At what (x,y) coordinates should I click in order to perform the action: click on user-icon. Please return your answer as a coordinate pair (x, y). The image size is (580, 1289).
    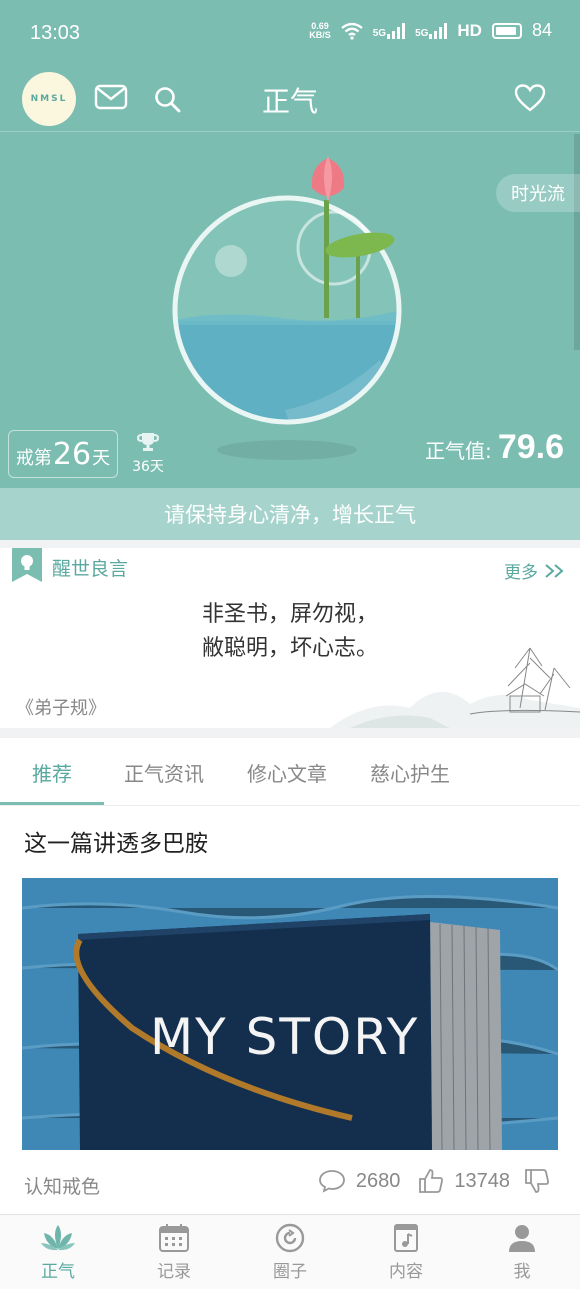
    Looking at the image, I should click on (522, 1238).